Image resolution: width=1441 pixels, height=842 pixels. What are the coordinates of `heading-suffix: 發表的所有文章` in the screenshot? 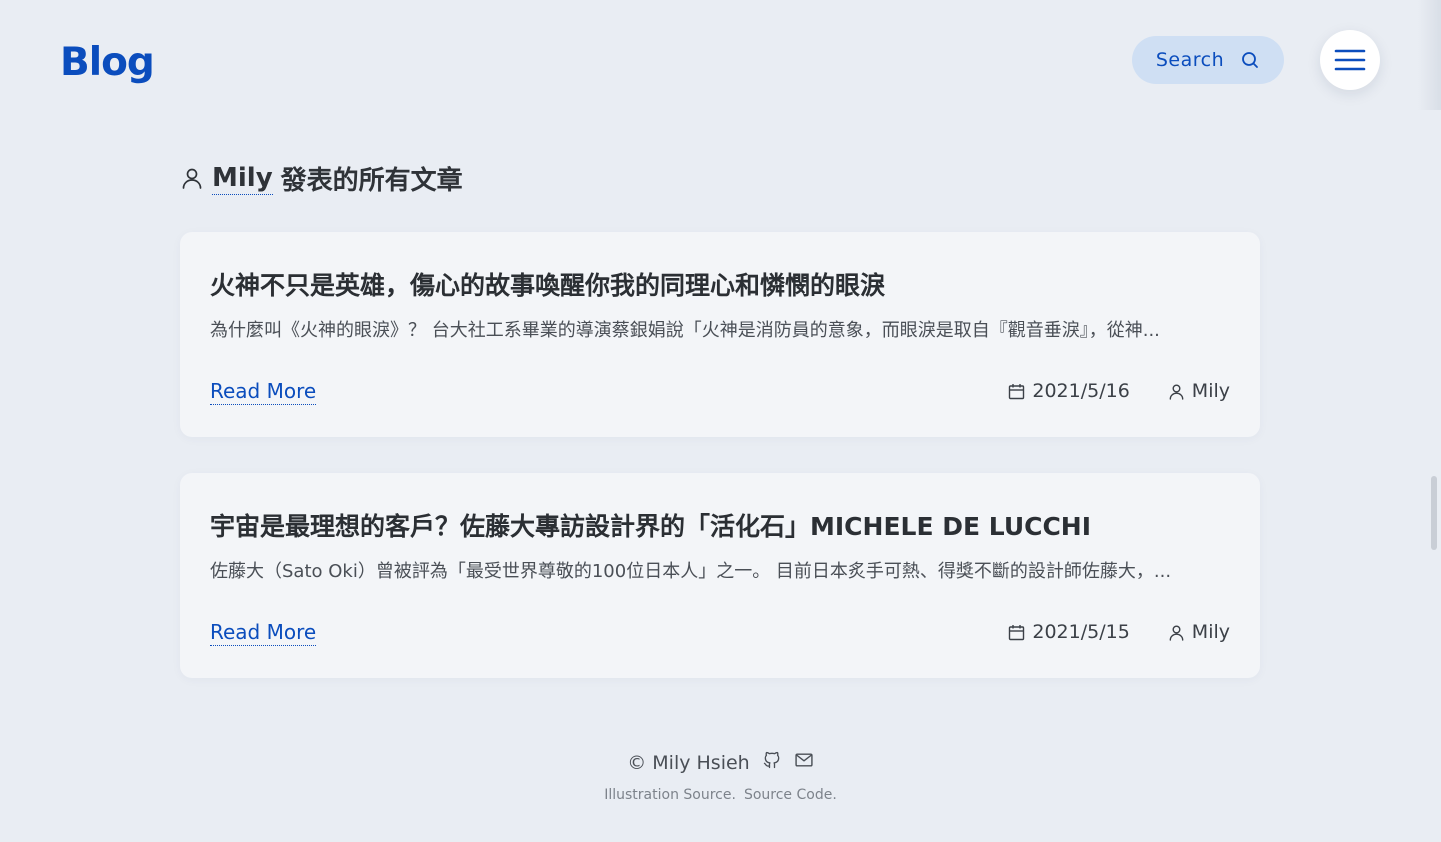 It's located at (371, 180).